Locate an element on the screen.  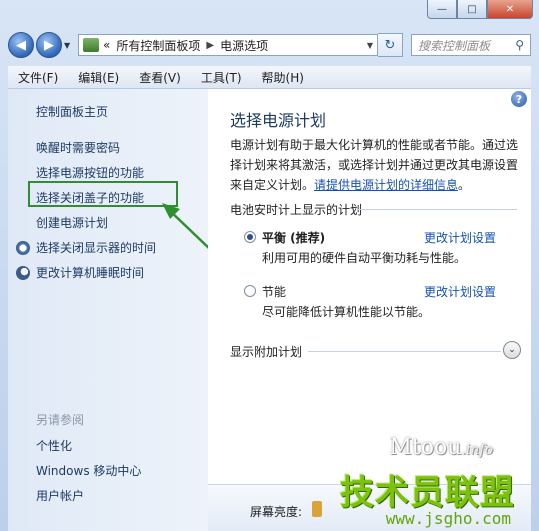
navigation-row: ◀ ▶ ▼ « 所有控制面板项 ▶ 电源选项 ▼ ↻ 搜索控制面板 ⚲ is located at coordinates (269, 45).